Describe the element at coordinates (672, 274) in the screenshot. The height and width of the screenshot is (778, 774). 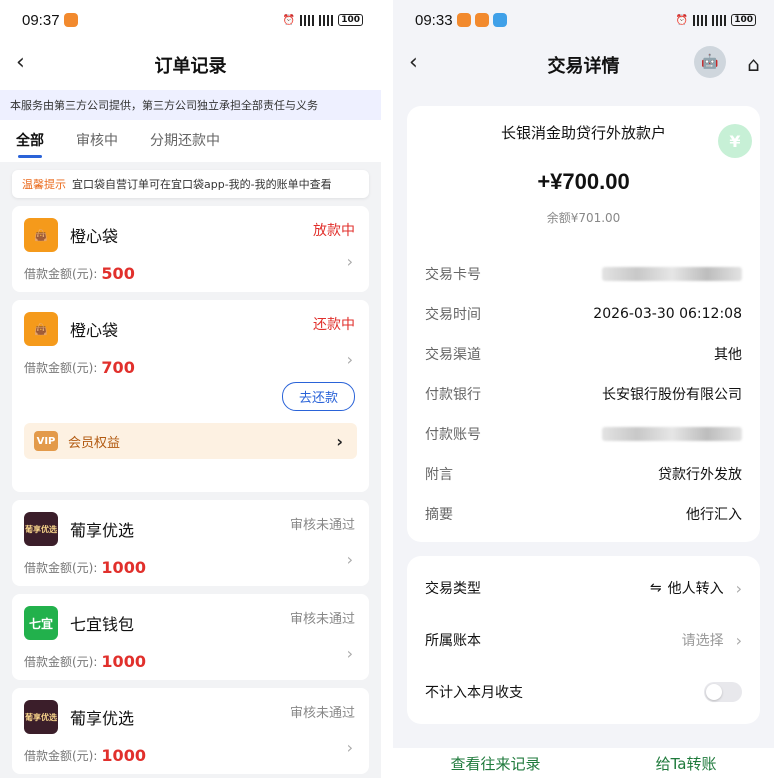
I see `masked-card-number` at that location.